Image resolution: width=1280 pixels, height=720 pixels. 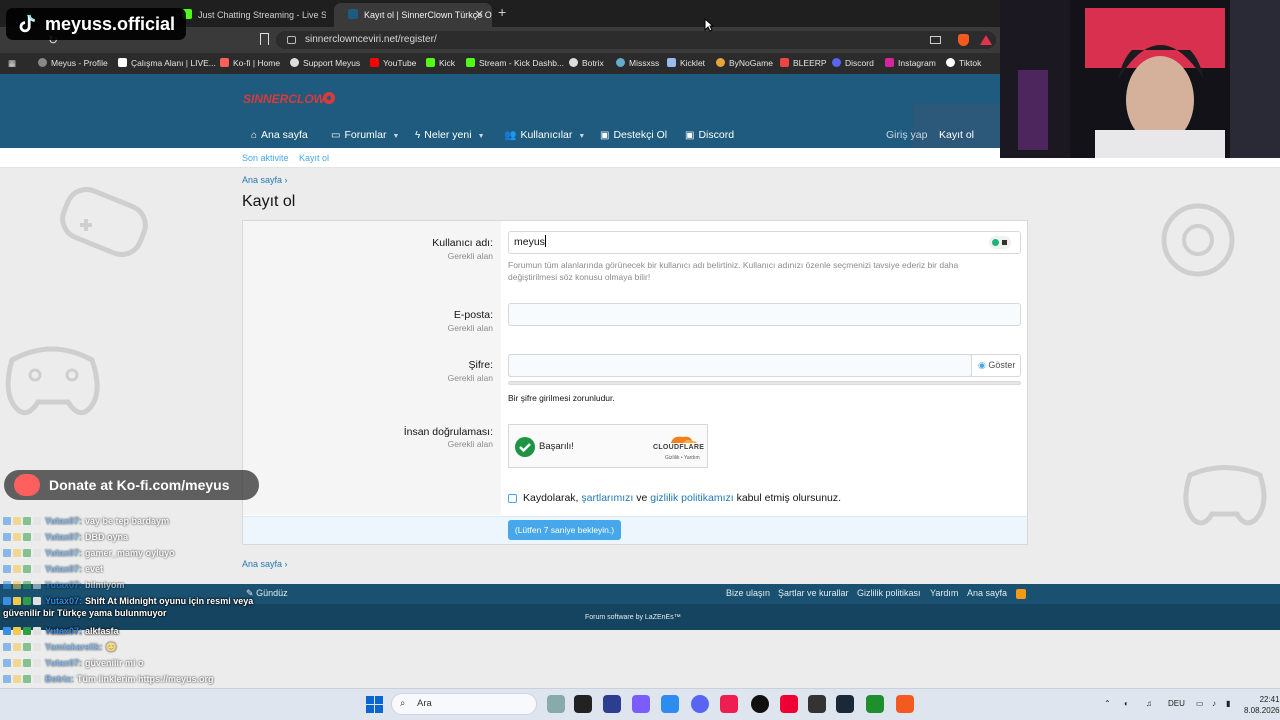 I want to click on app-grid-icon, so click(x=641, y=704).